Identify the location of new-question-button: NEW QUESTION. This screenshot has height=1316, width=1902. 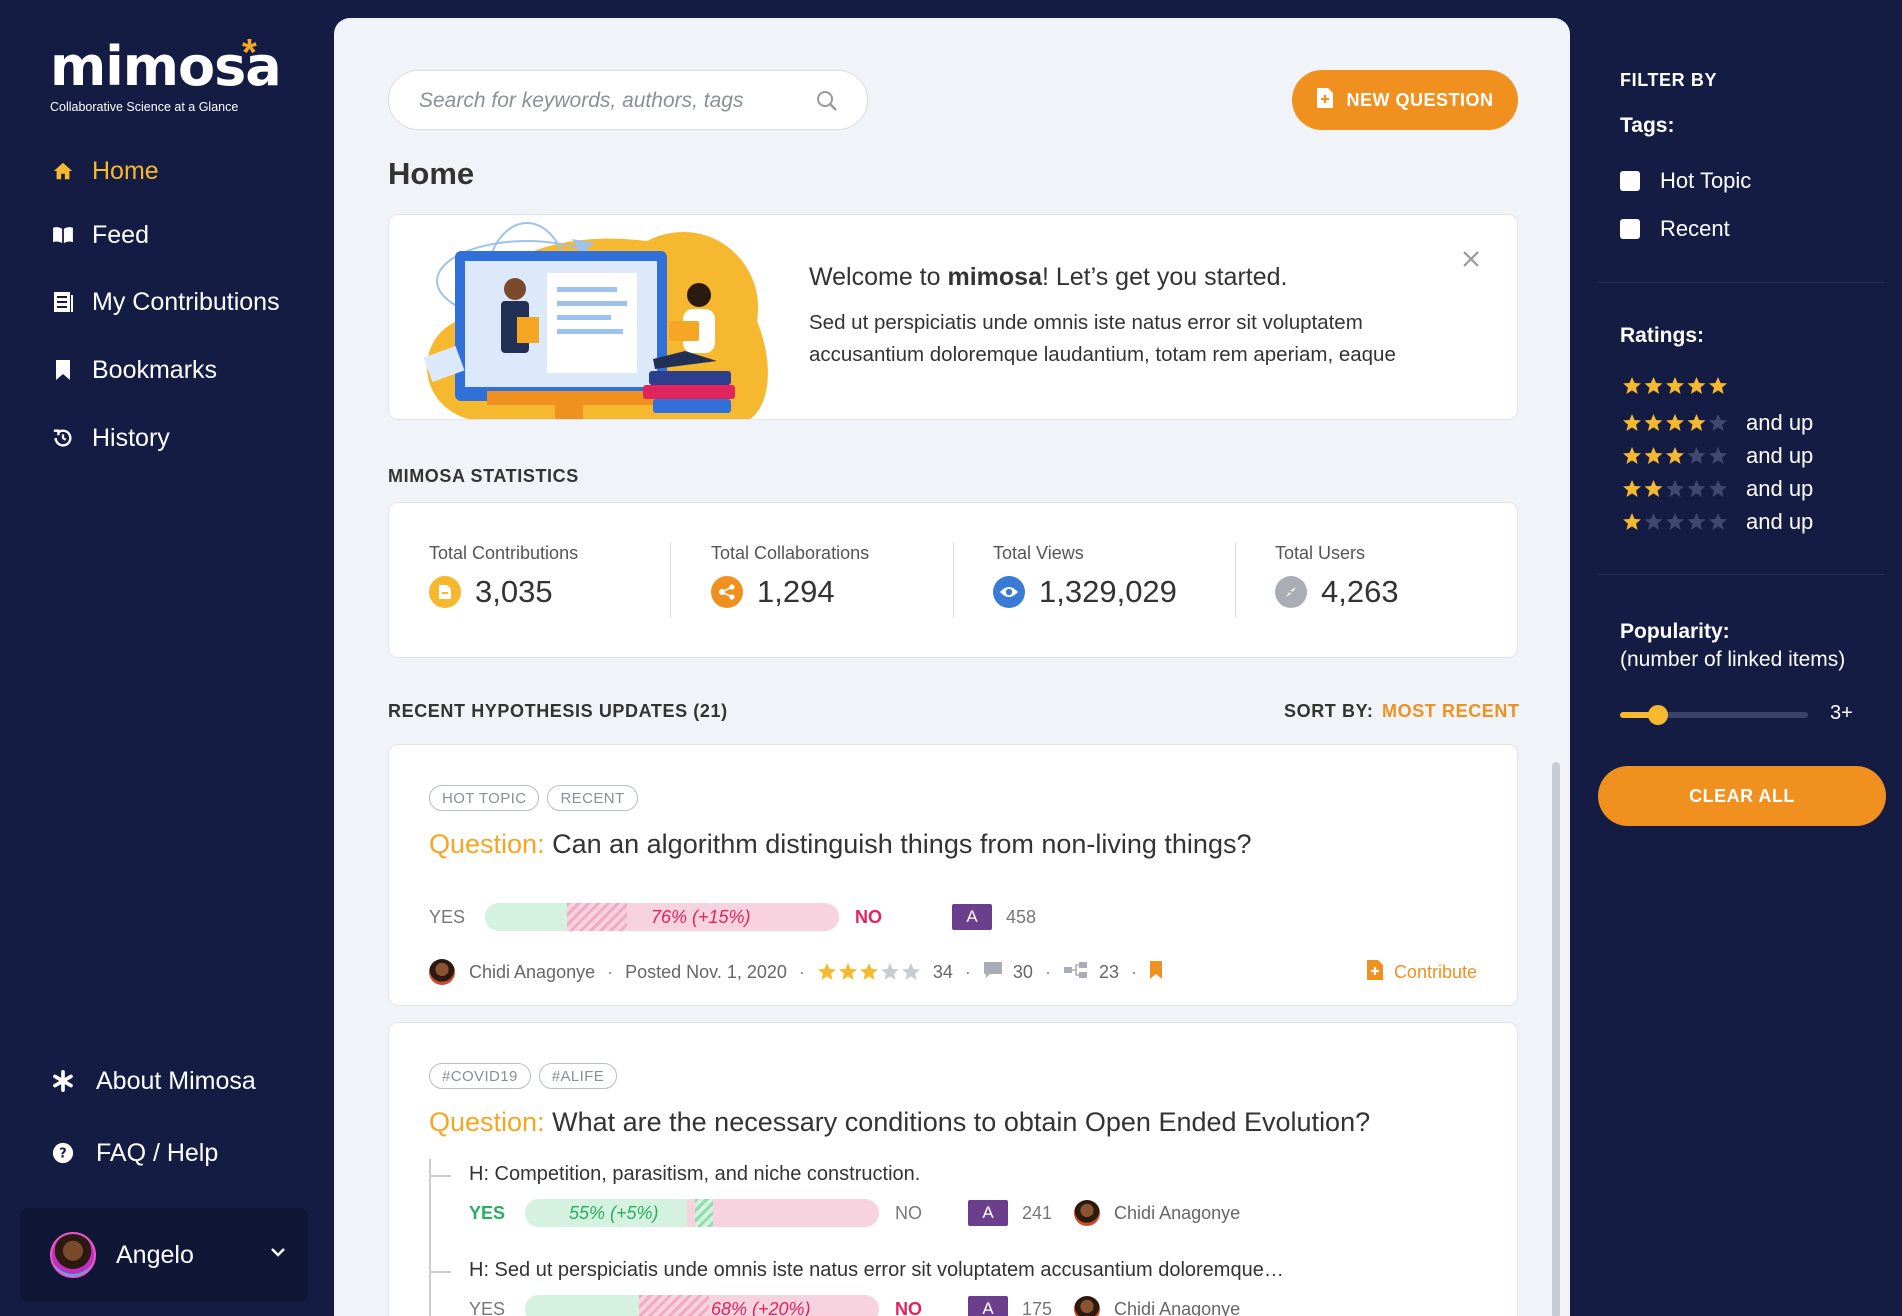
(1405, 100).